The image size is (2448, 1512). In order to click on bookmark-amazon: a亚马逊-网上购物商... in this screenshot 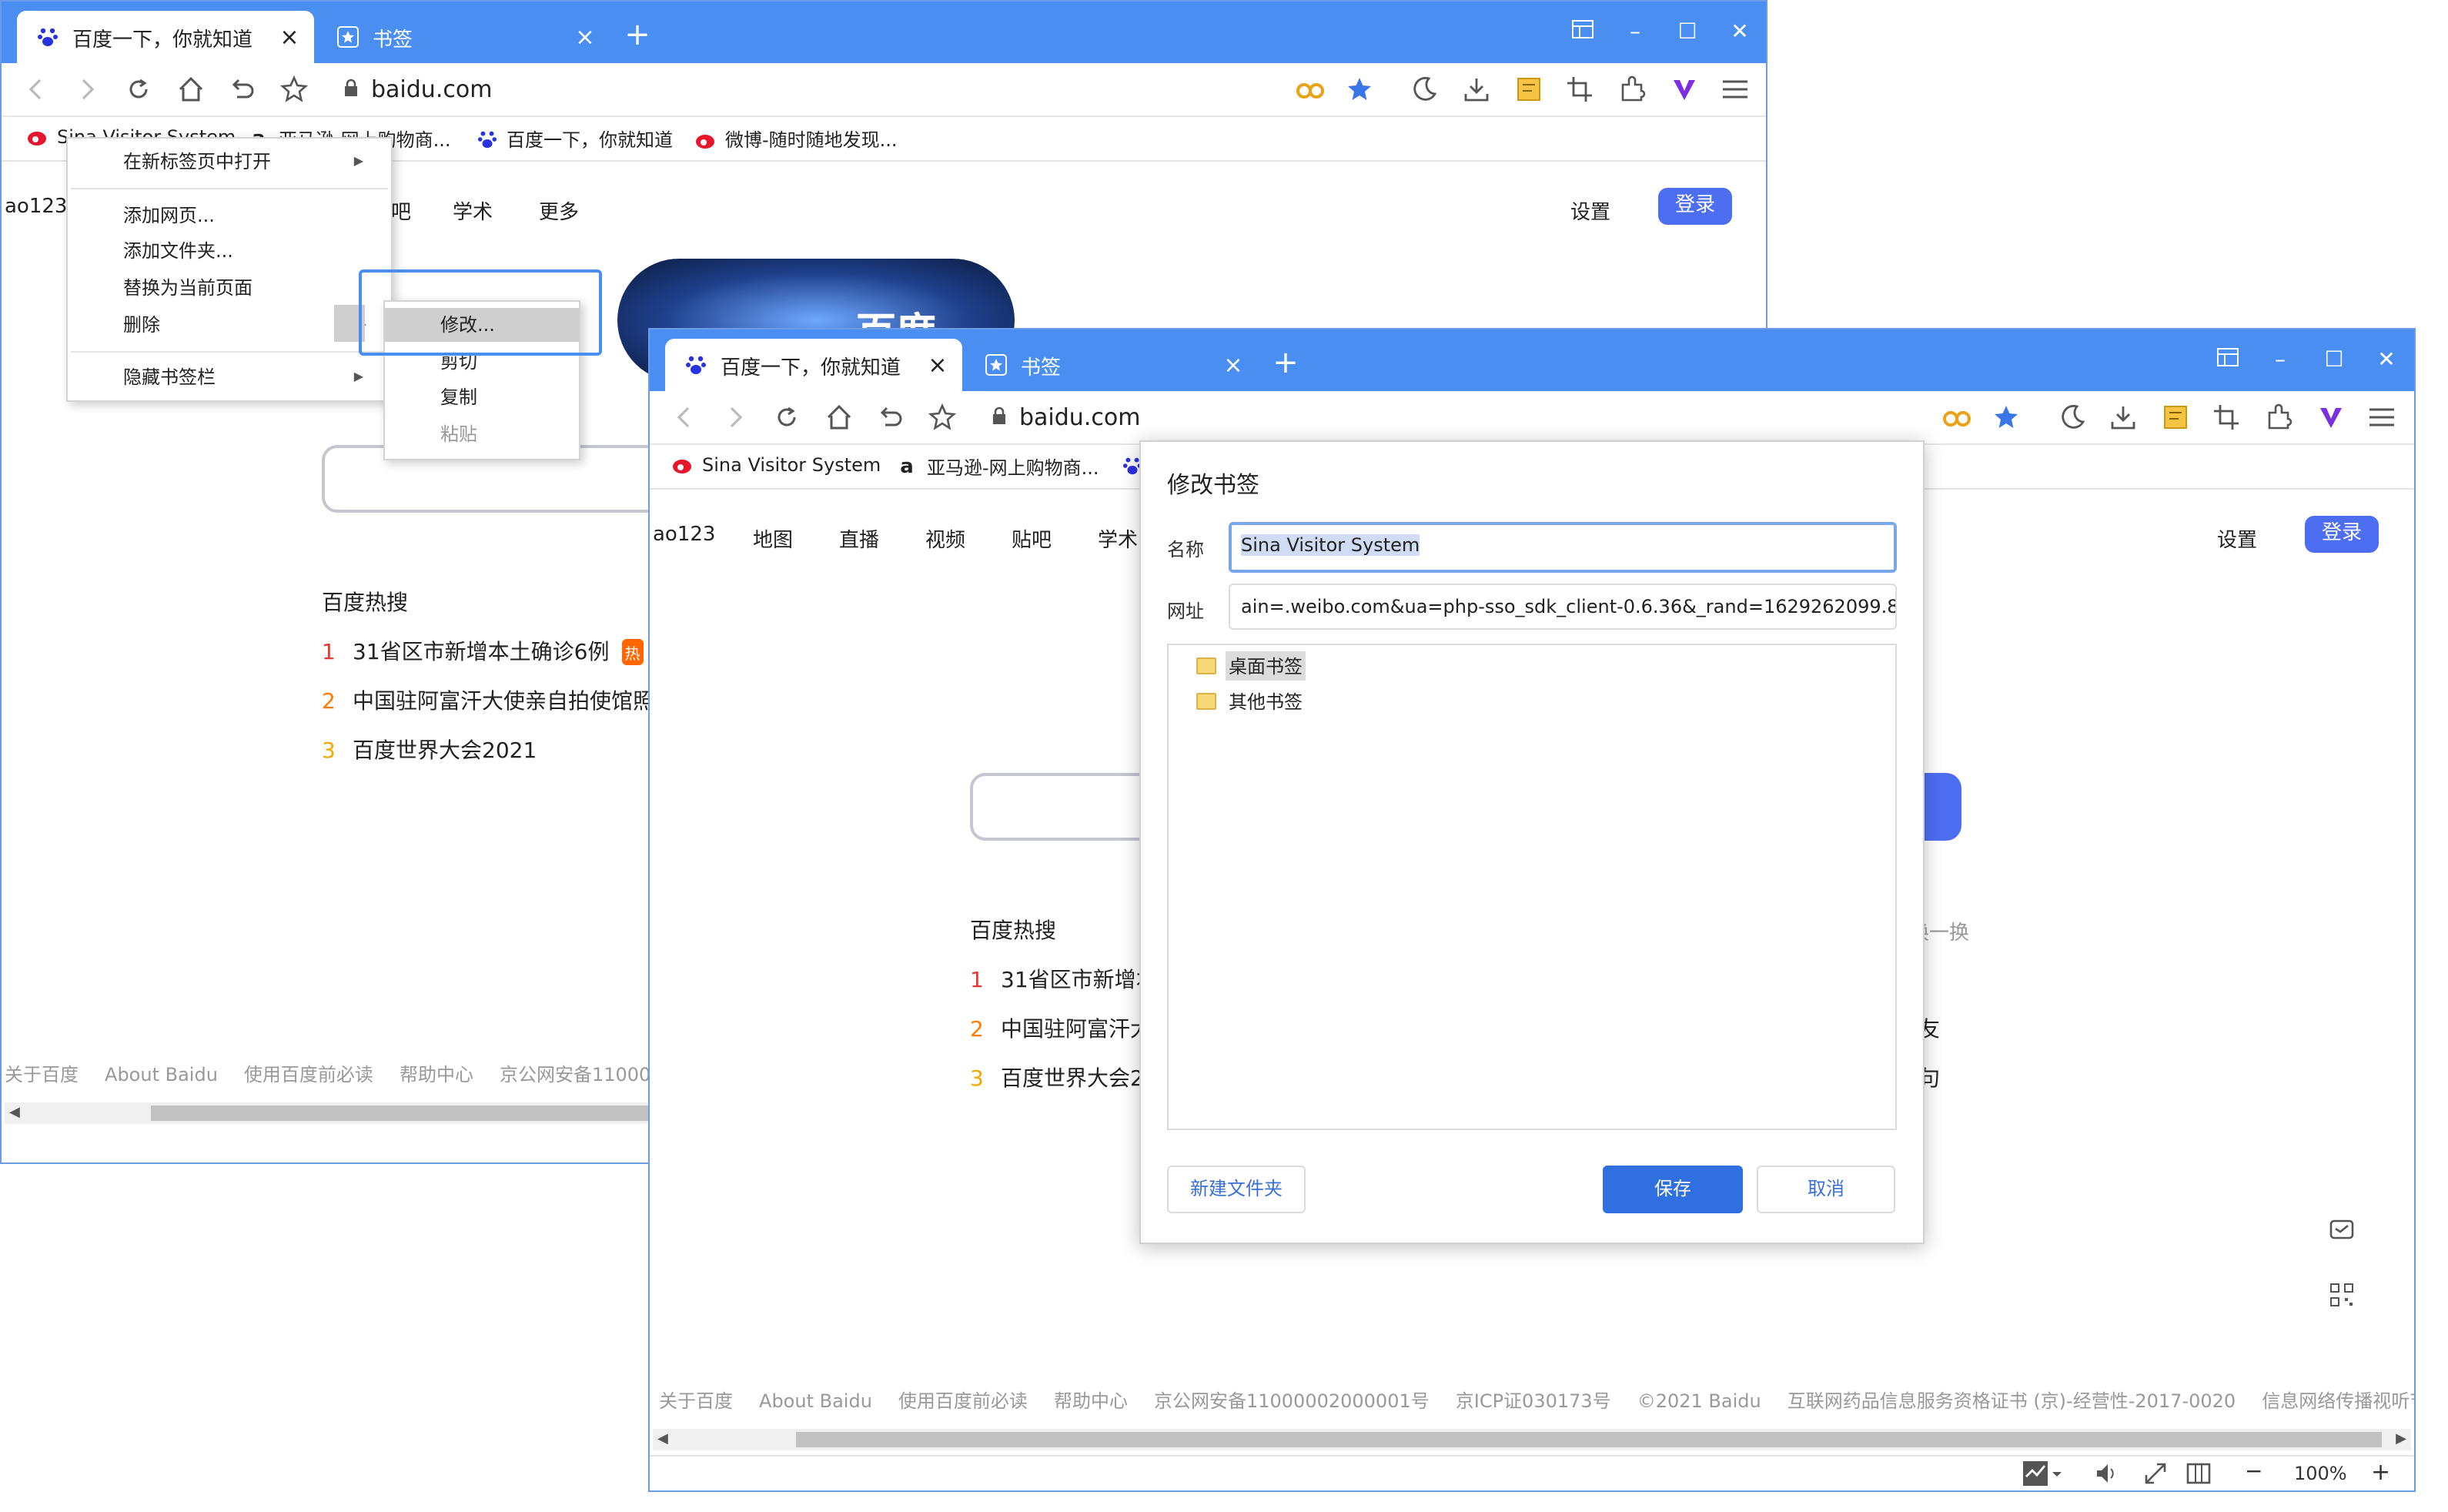, I will do `click(998, 467)`.